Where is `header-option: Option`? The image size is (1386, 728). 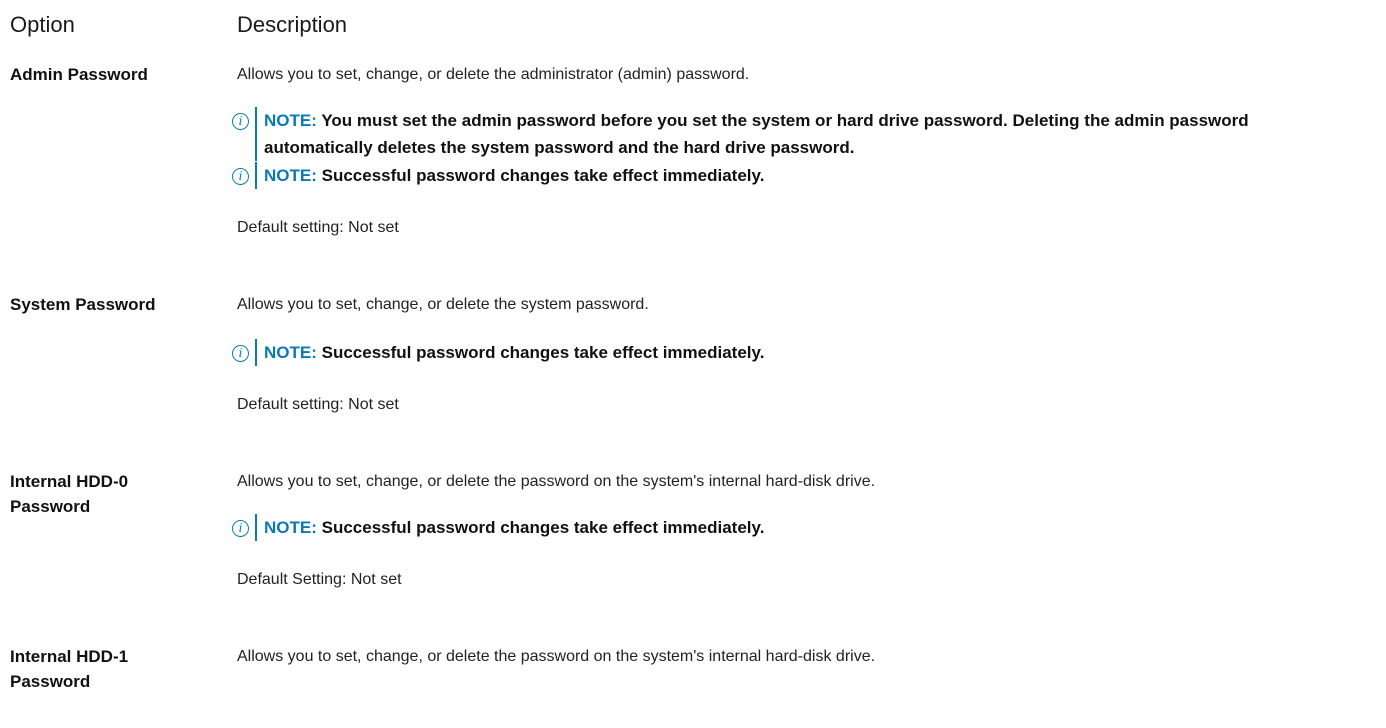 header-option: Option is located at coordinates (42, 24).